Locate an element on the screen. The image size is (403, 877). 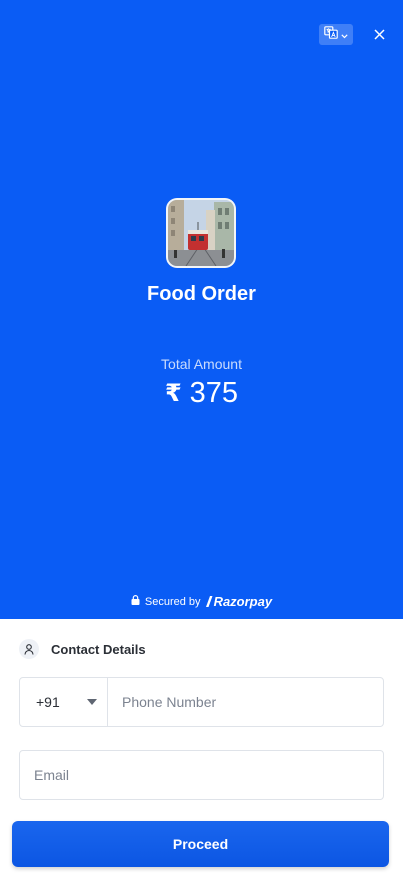
lock-icon is located at coordinates (135, 601).